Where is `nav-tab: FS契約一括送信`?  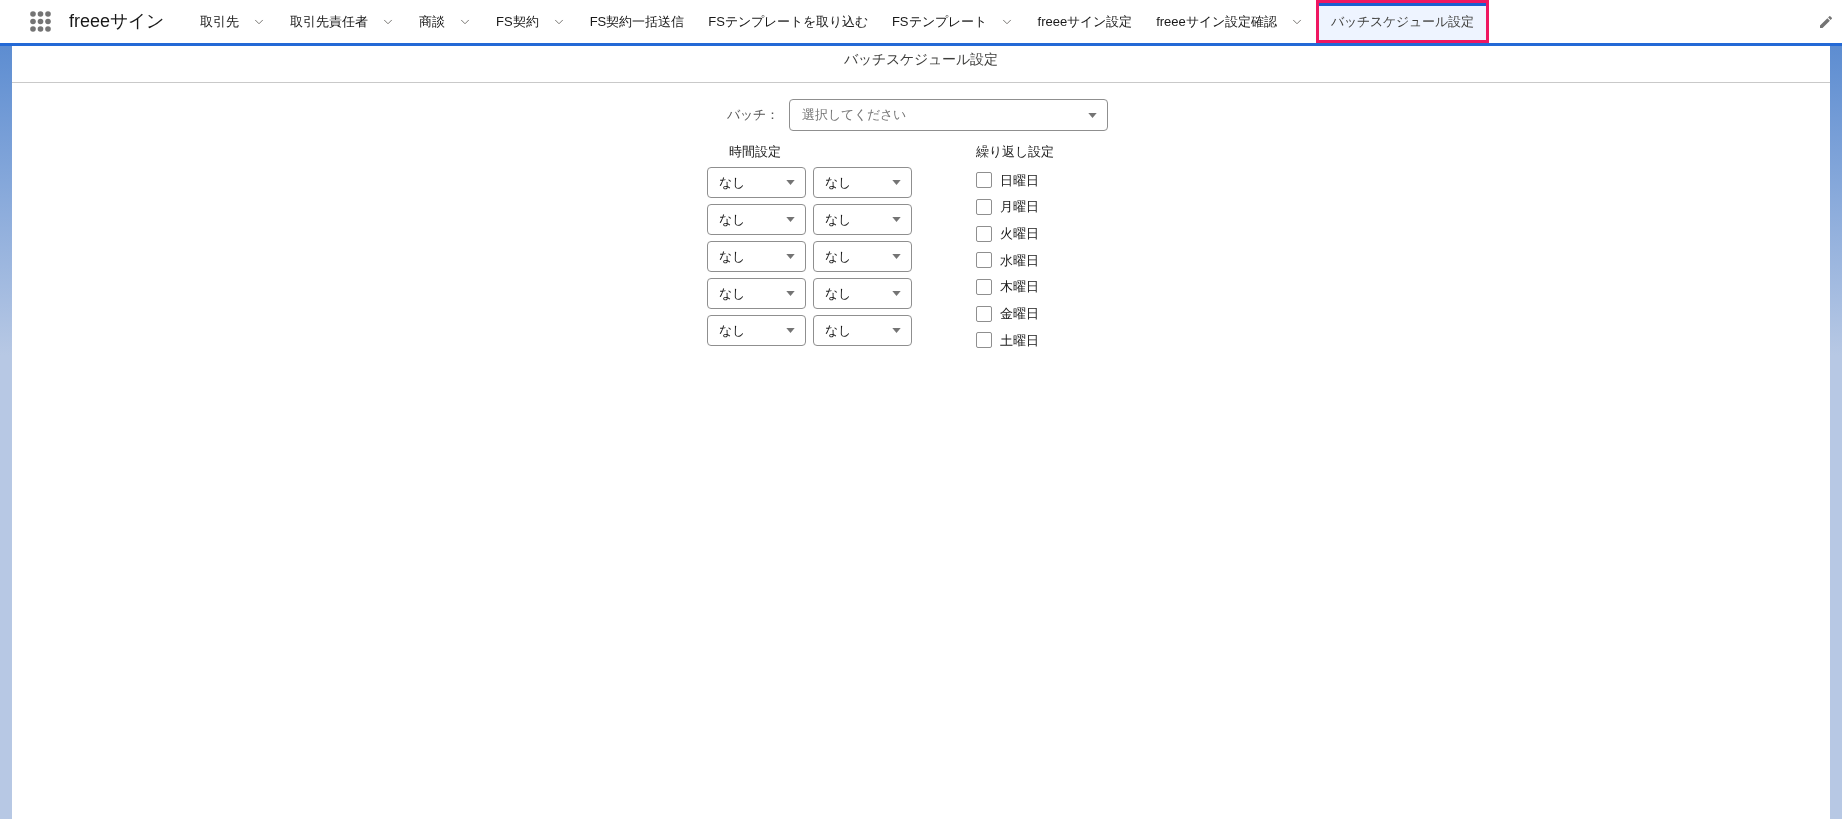
nav-tab: FS契約一括送信 is located at coordinates (637, 21).